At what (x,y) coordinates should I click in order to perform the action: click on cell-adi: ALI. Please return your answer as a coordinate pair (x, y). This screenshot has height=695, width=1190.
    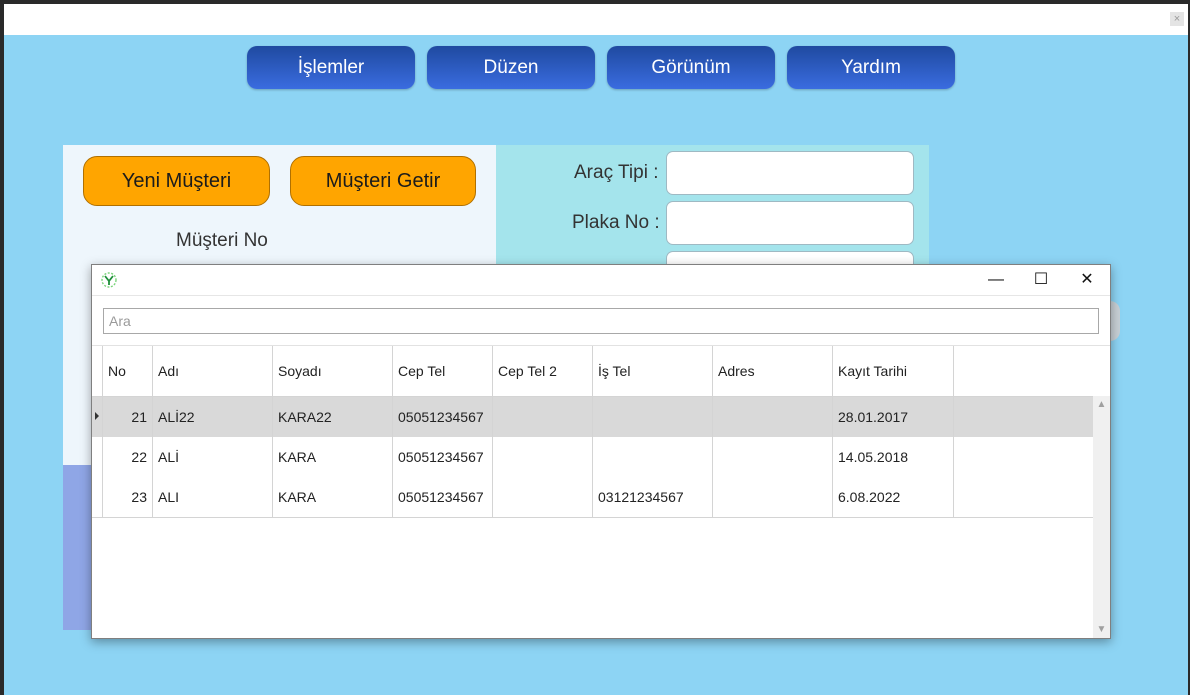
    Looking at the image, I should click on (213, 497).